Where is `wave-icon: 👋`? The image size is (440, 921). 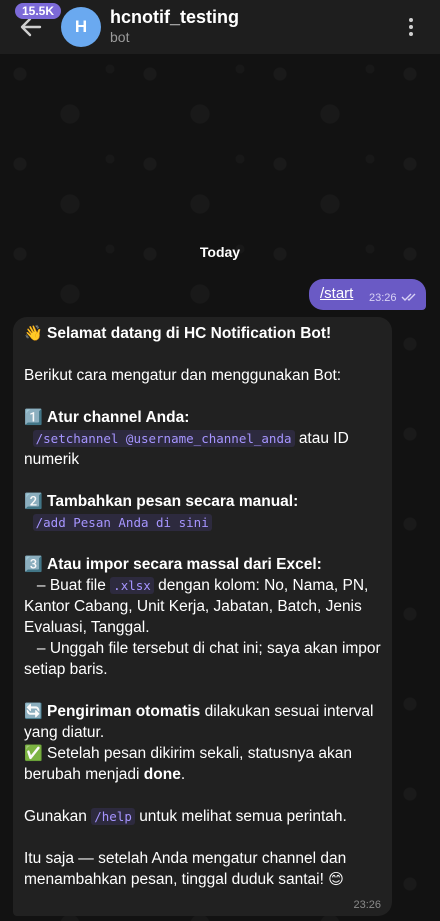
wave-icon: 👋 is located at coordinates (33, 333).